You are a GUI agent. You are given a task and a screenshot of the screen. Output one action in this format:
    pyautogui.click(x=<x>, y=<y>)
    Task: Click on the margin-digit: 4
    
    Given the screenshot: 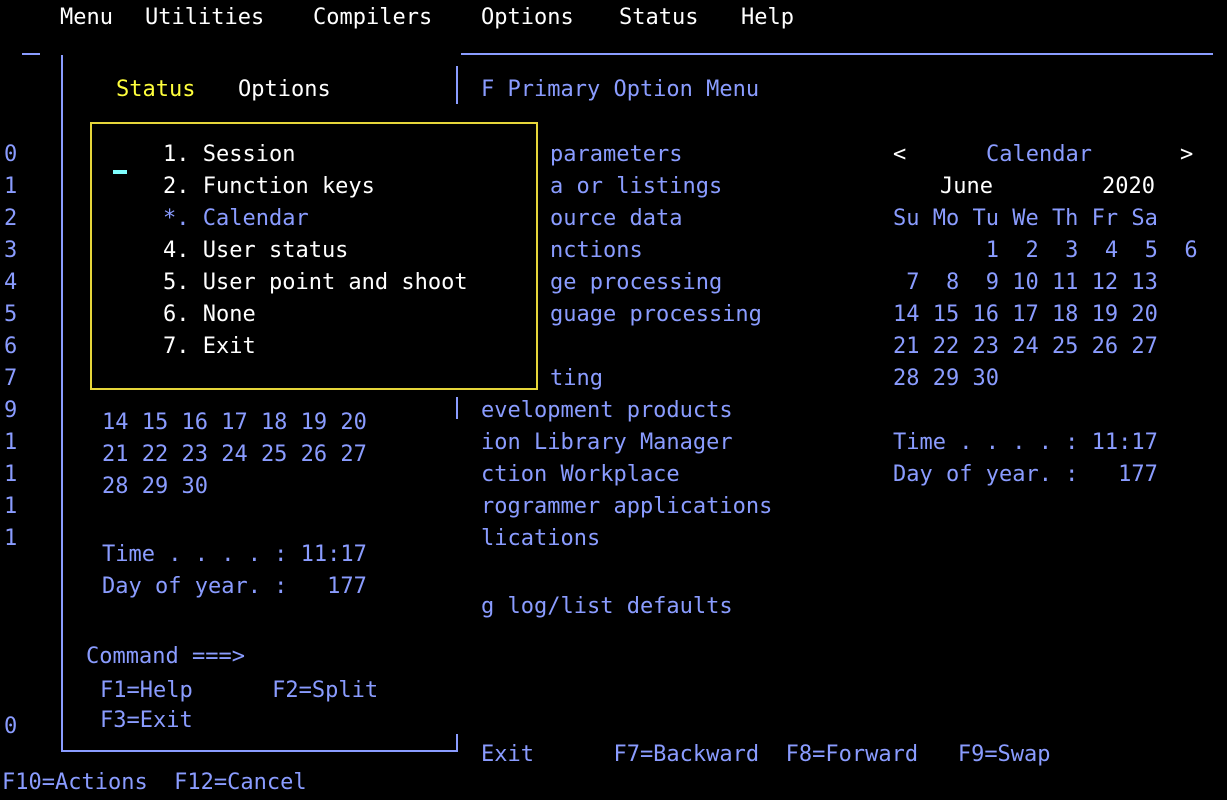 What is the action you would take?
    pyautogui.click(x=11, y=282)
    